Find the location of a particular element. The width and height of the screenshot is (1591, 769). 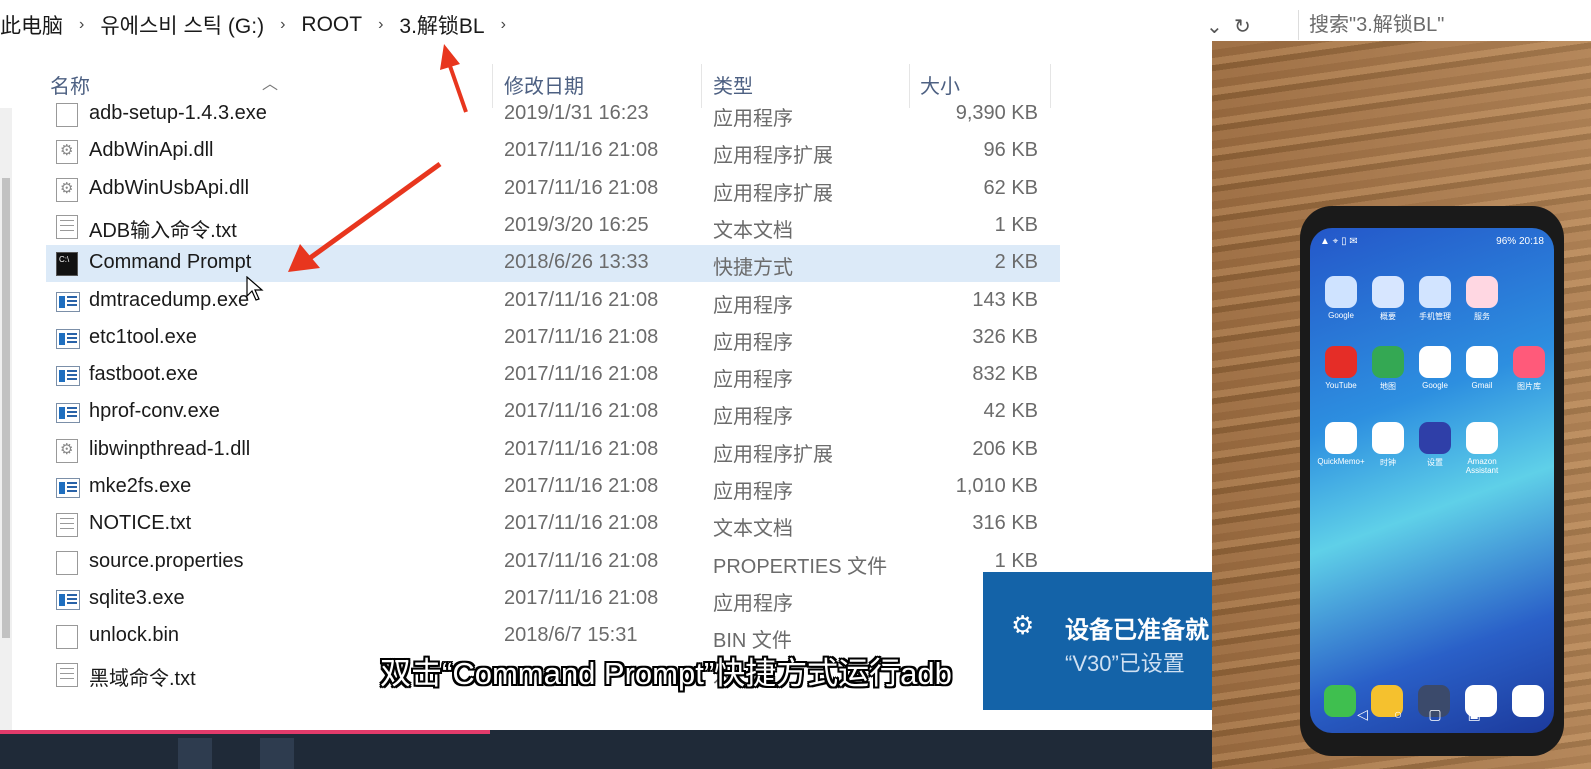

breadcrumb-current-folder: 3.解锁BL is located at coordinates (441, 25).